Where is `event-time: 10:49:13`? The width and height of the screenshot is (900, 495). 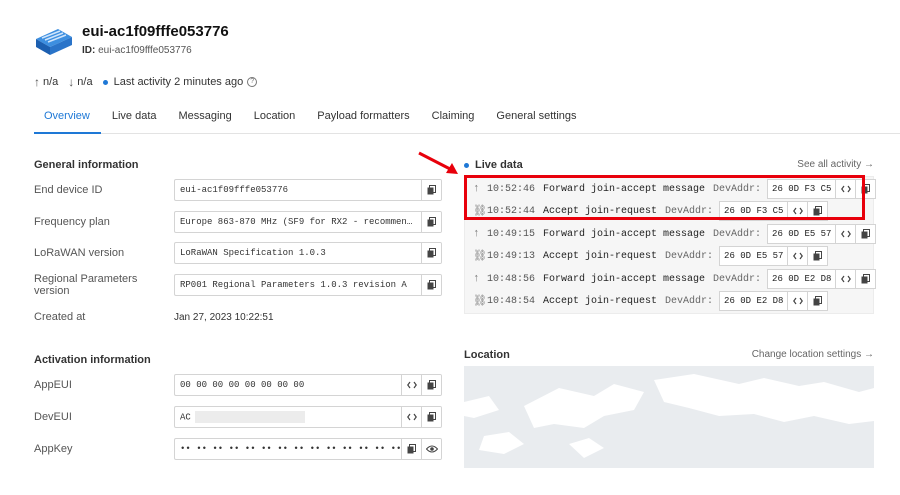 event-time: 10:49:13 is located at coordinates (511, 256).